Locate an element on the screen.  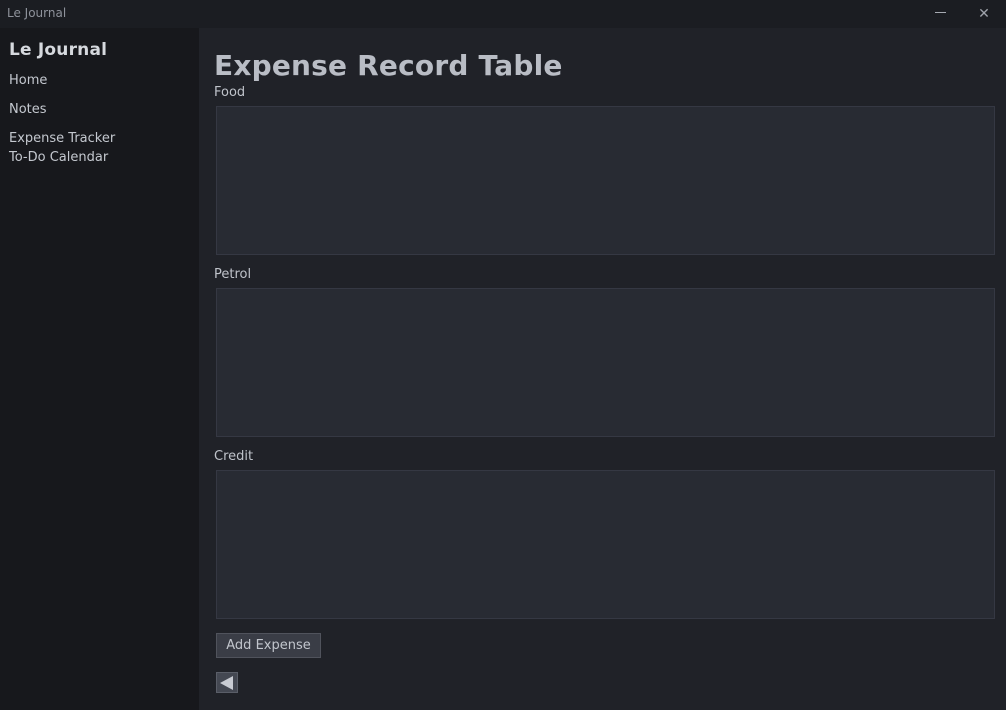
back-arrow-icon is located at coordinates (226, 682).